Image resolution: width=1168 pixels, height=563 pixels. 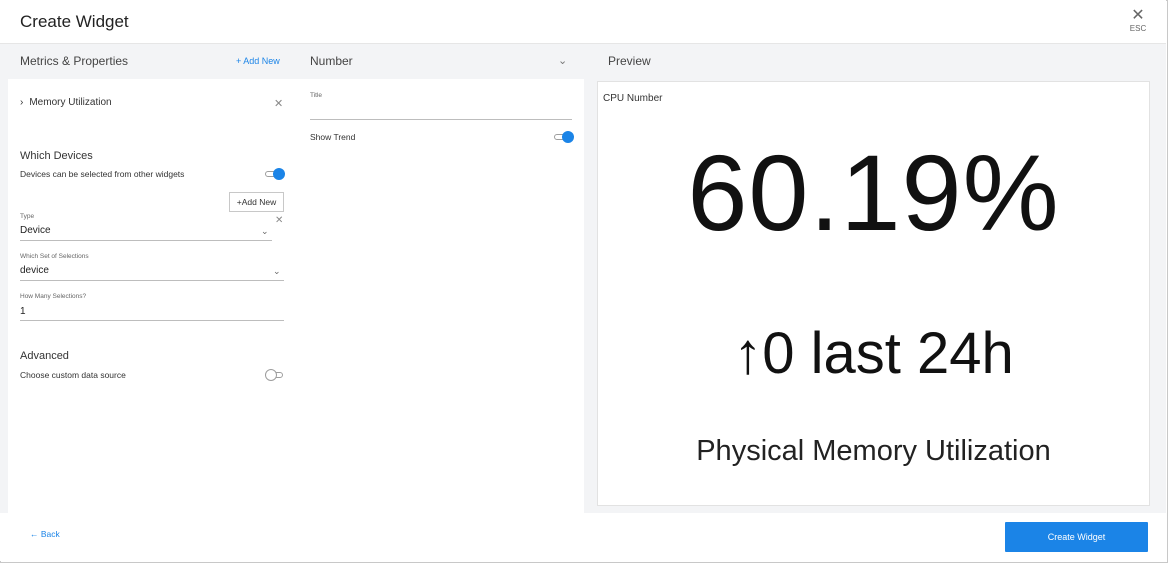 What do you see at coordinates (44, 356) in the screenshot?
I see `advanced-title: Advanced` at bounding box center [44, 356].